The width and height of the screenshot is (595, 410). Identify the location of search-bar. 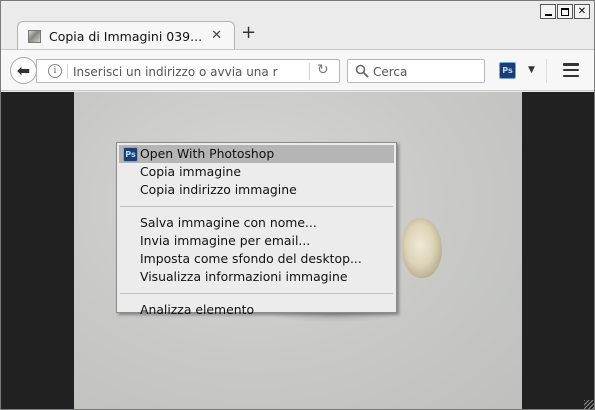
(416, 71).